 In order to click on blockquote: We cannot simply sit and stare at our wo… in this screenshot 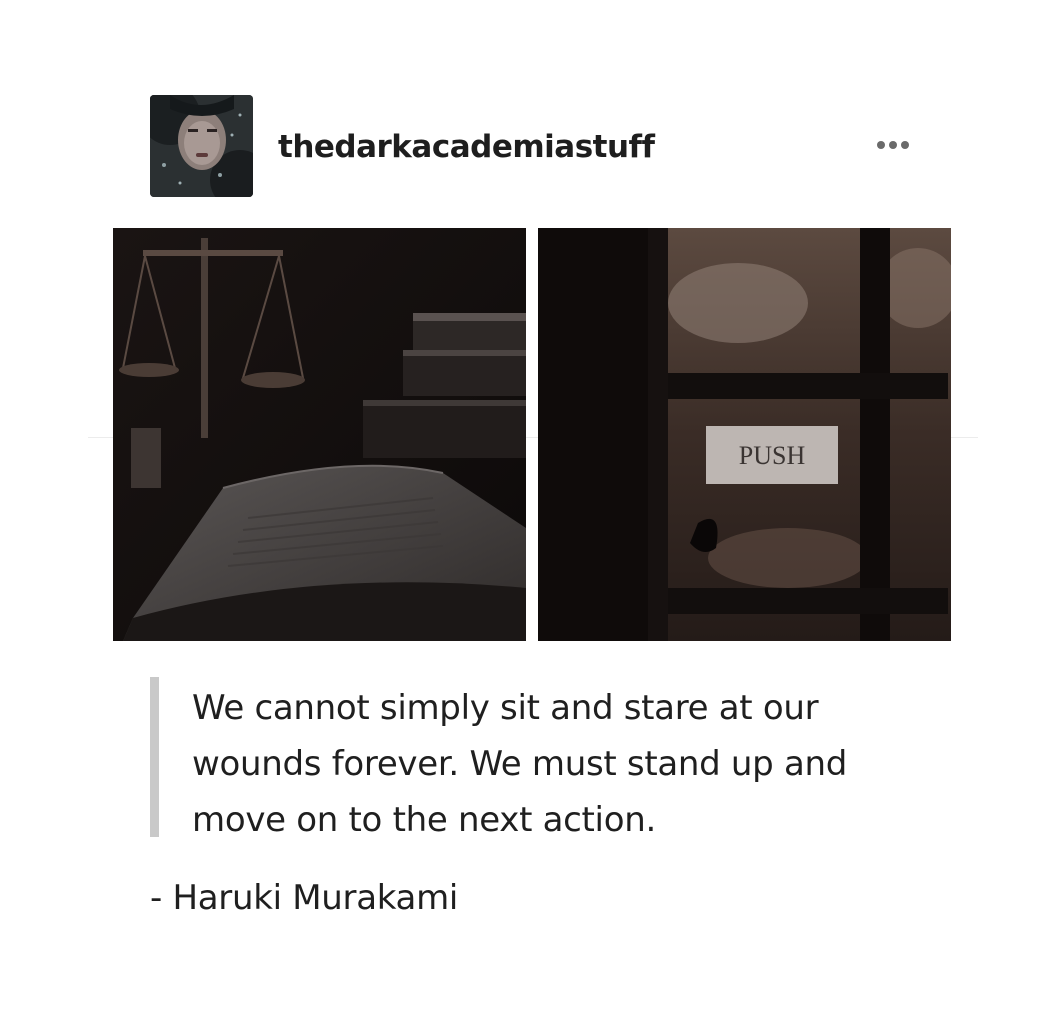, I will do `click(530, 758)`.